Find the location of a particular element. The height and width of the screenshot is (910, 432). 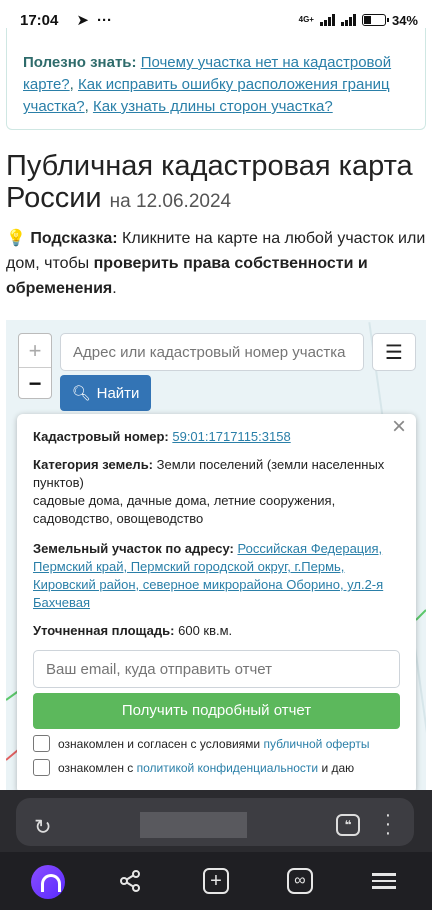

area-row: Уточненная площадь: 600 кв.м. is located at coordinates (133, 630).